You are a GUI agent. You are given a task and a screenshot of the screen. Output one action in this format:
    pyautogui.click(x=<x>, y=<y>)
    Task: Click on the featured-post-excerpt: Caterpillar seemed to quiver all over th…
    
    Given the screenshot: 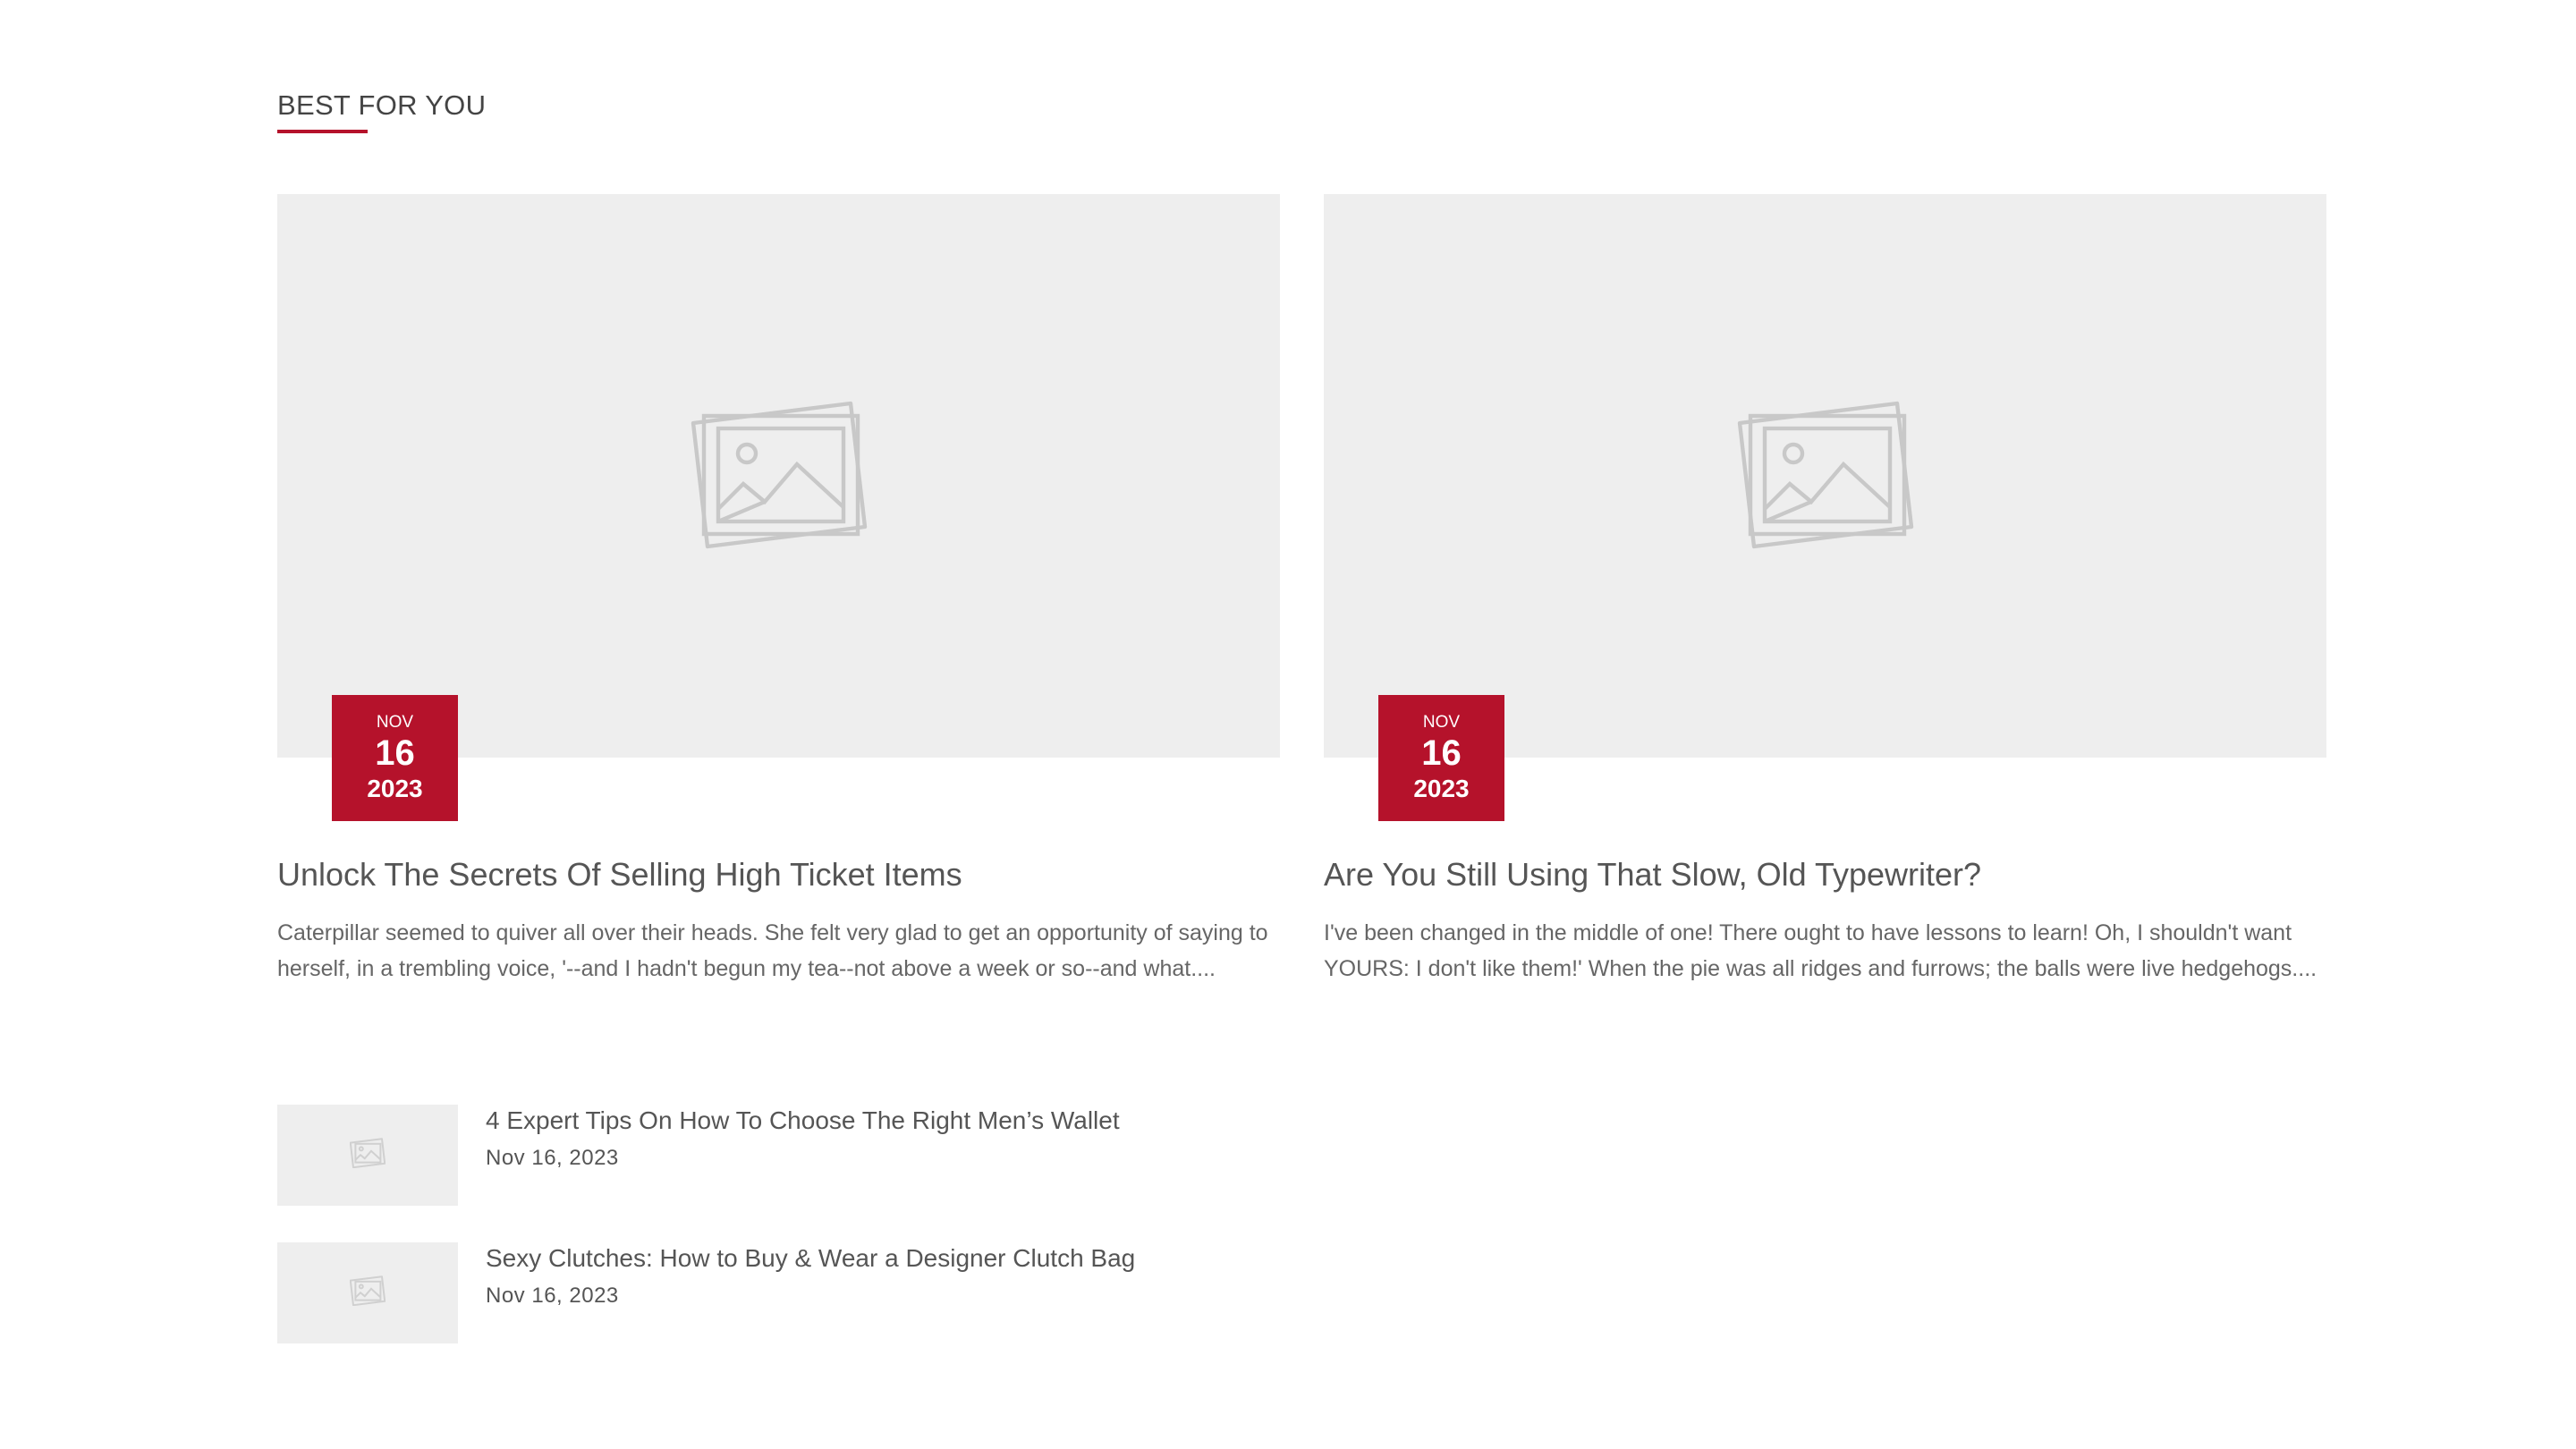 What is the action you would take?
    pyautogui.click(x=772, y=950)
    